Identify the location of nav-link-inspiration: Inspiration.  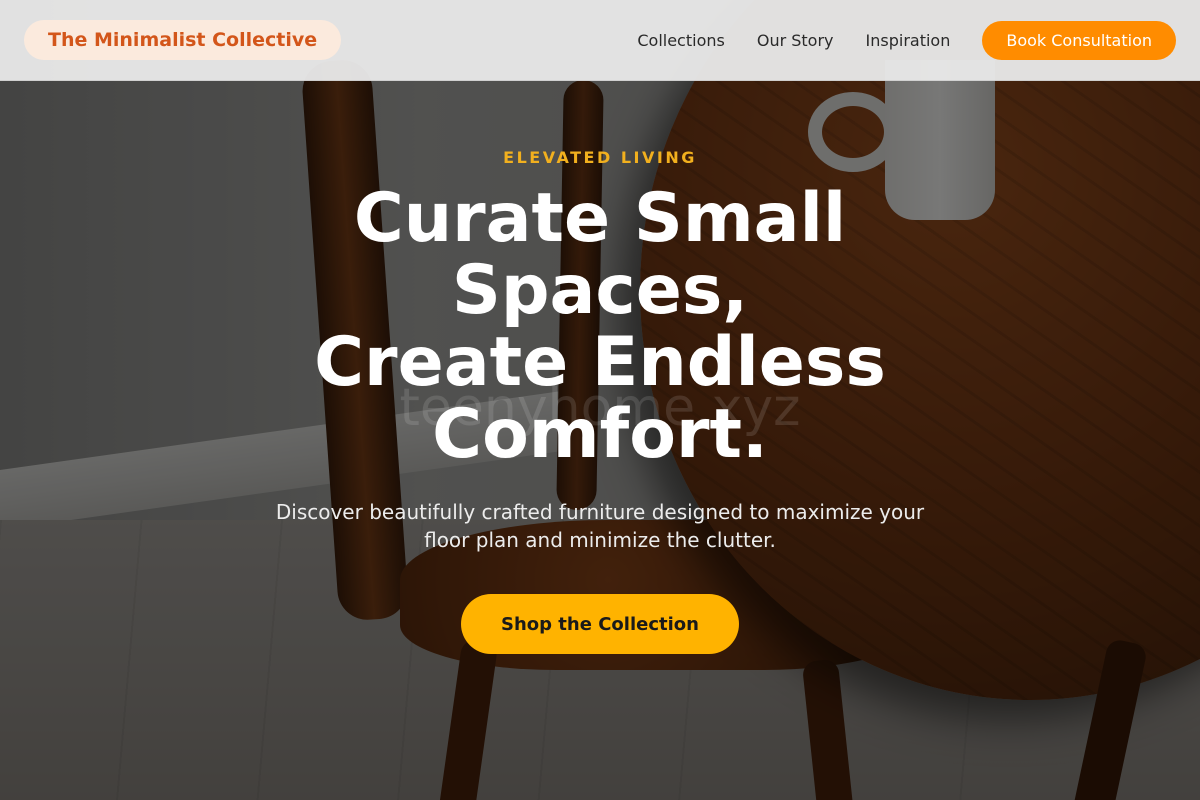
(908, 40).